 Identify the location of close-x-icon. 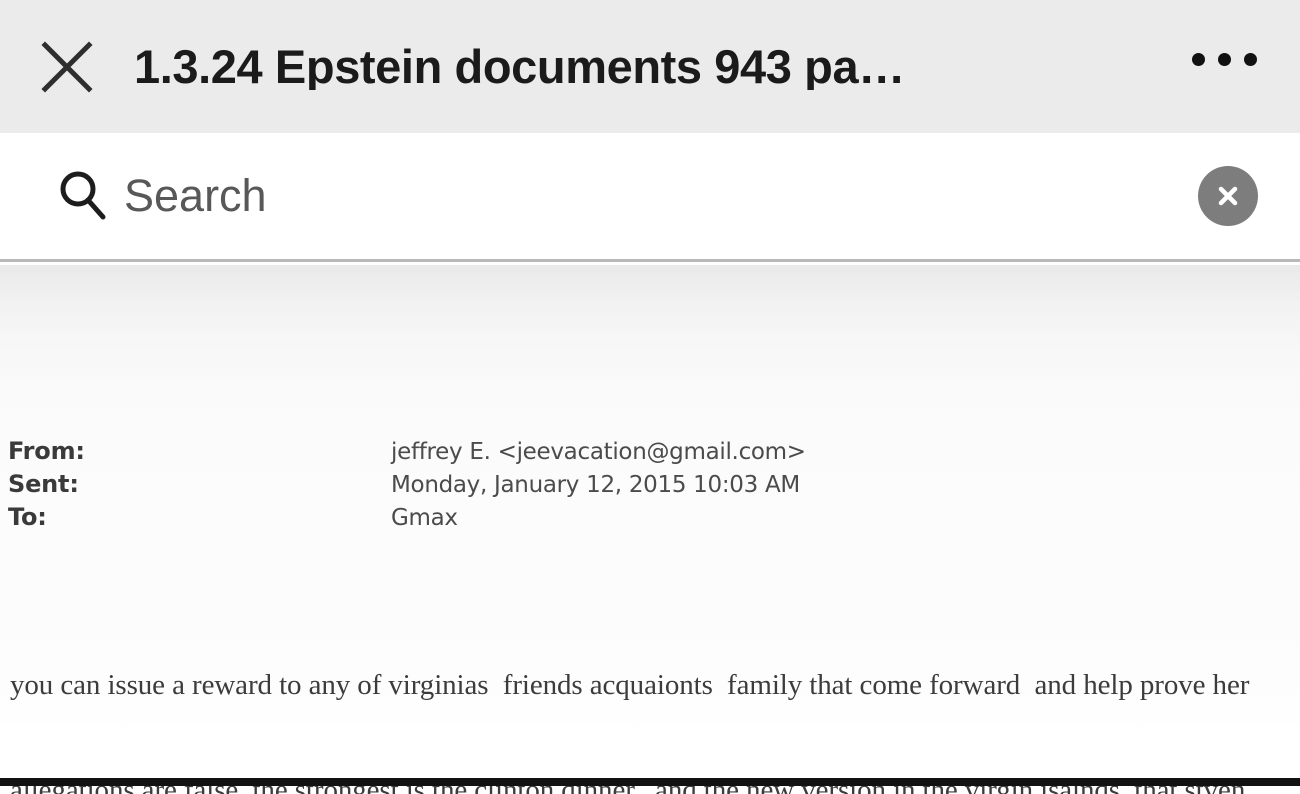
(67, 67).